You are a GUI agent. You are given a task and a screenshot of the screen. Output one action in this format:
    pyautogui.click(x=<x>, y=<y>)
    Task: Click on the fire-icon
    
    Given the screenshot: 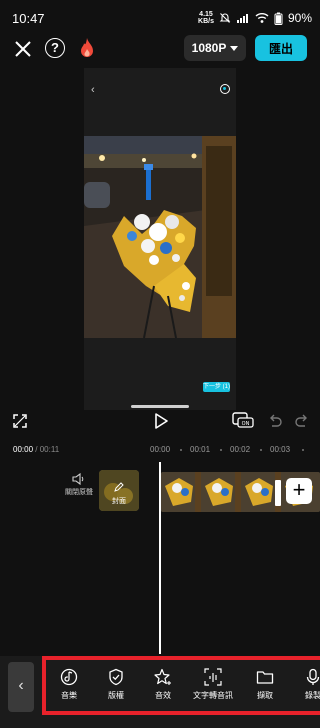 What is the action you would take?
    pyautogui.click(x=87, y=48)
    